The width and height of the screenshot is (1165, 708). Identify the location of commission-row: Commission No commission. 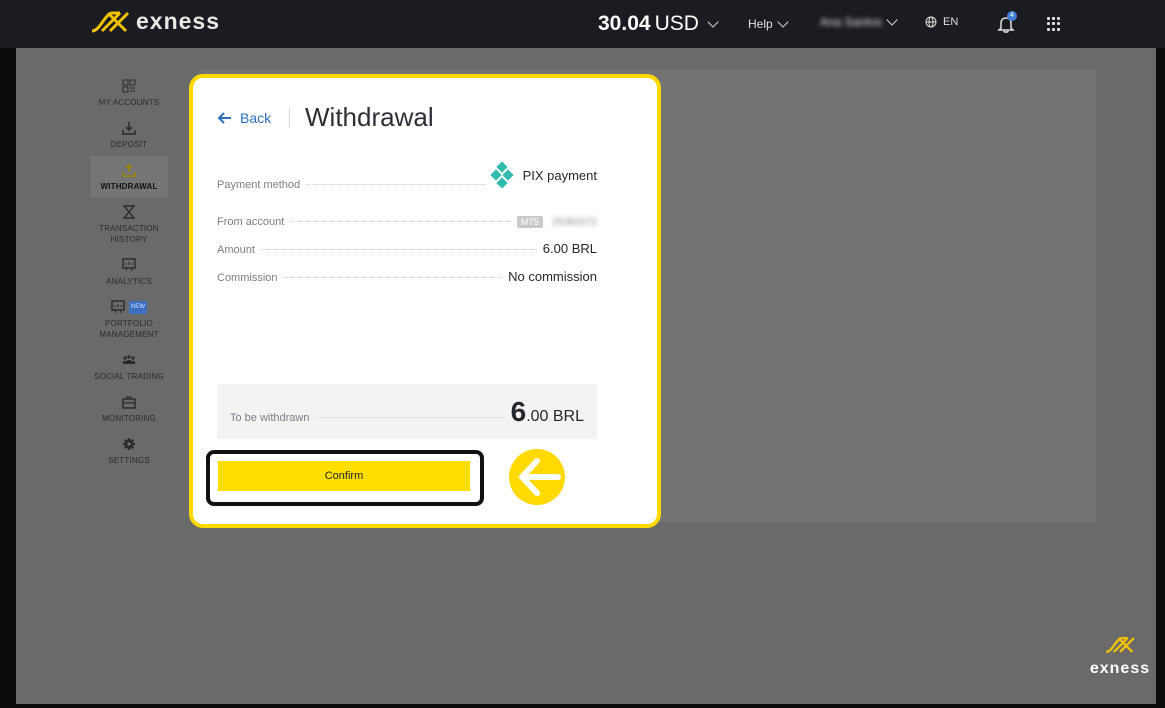
(407, 276).